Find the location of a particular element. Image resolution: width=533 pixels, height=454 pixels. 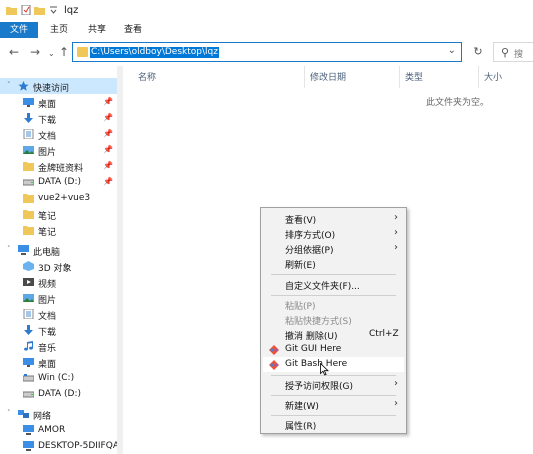

address-field: C:\Users\oldboy\Desktop\lqz ⌄ is located at coordinates (267, 52).